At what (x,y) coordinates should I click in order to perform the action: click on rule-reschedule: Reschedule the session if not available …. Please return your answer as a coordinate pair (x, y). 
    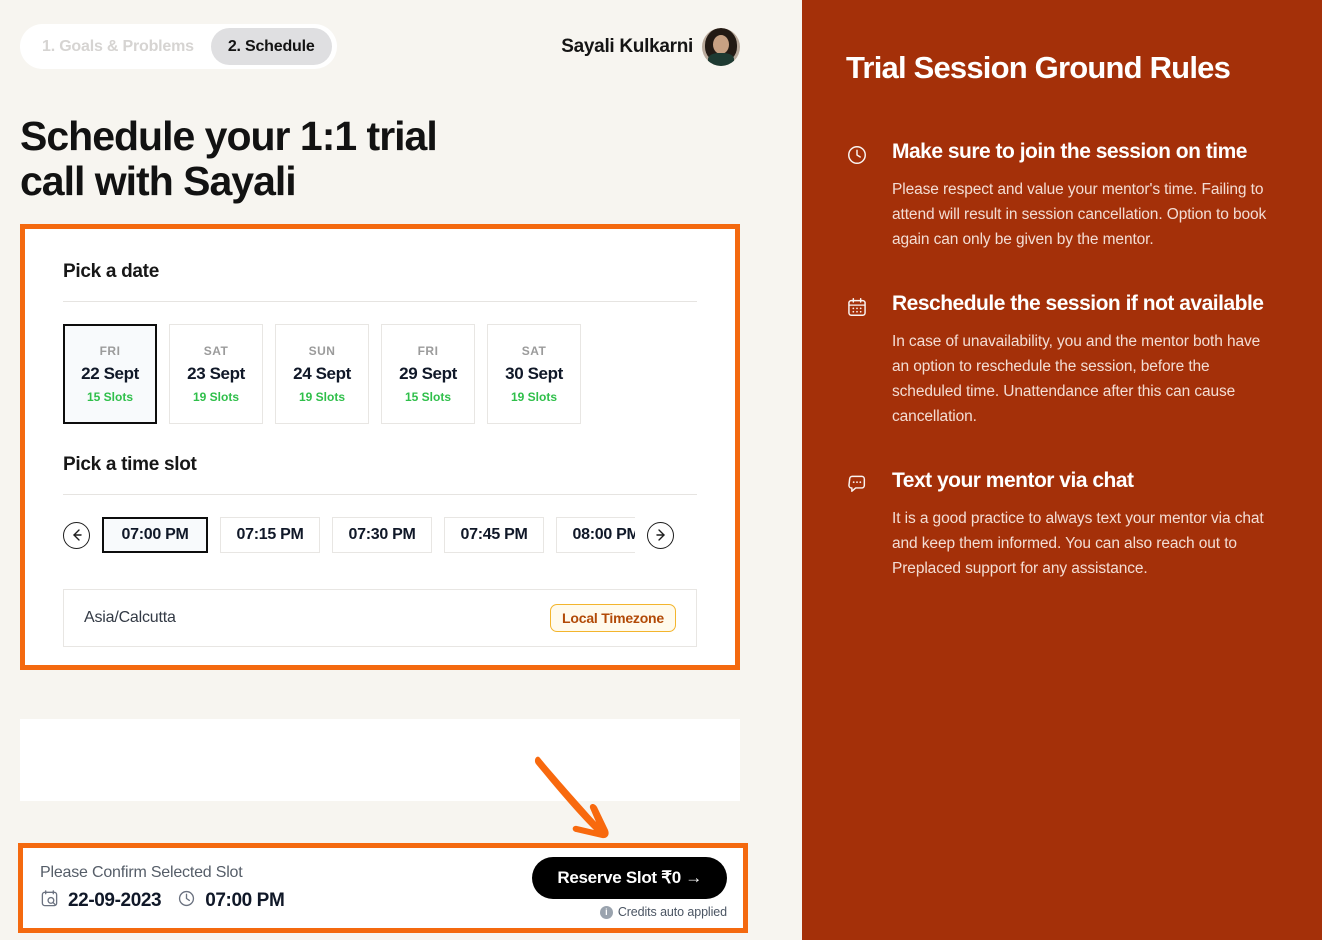
    Looking at the image, I should click on (1062, 359).